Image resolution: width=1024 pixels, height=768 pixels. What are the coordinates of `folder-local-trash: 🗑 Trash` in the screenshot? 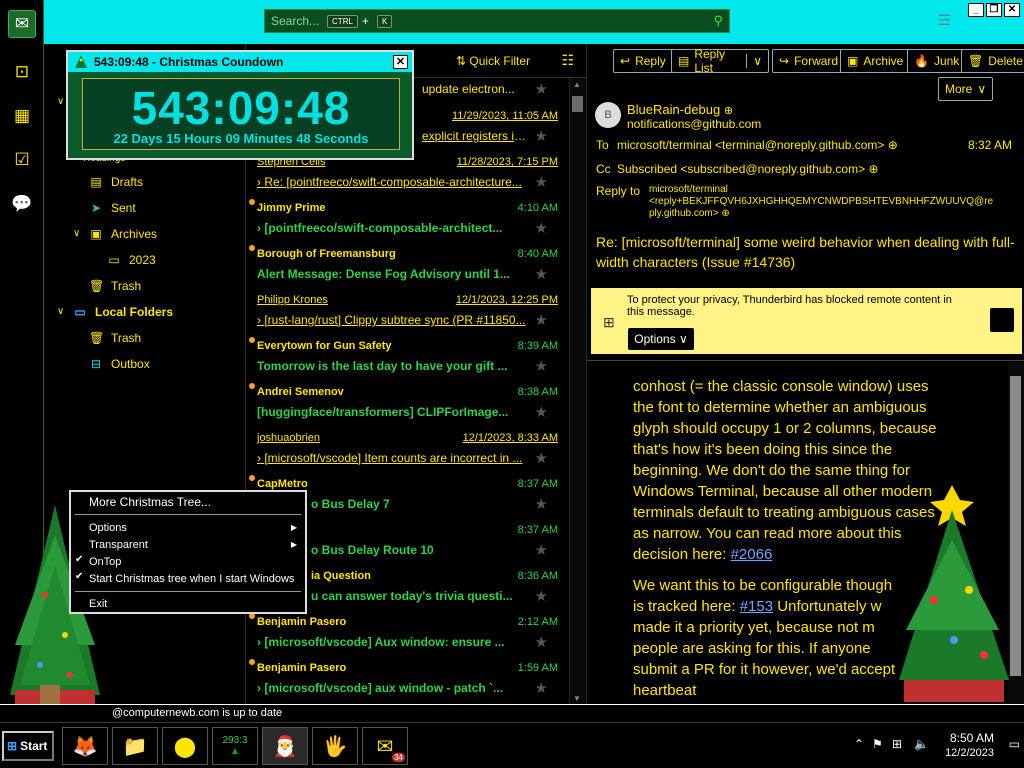 It's located at (115, 338).